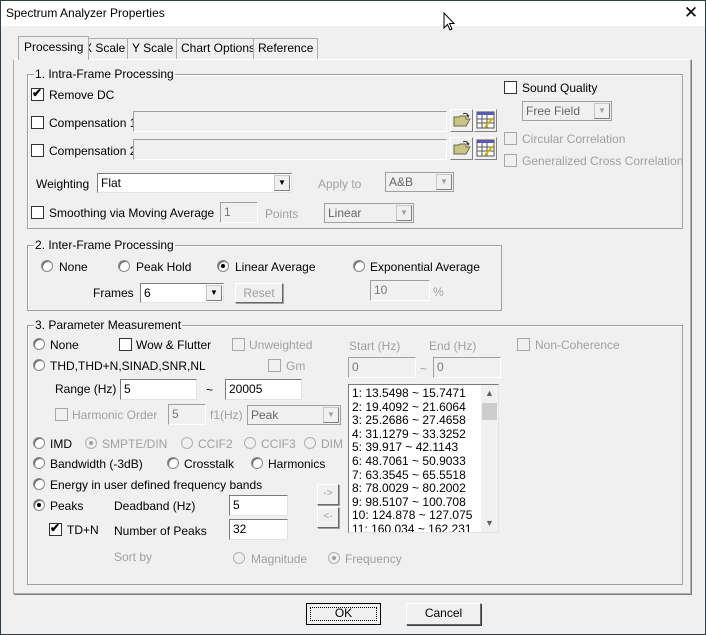 The height and width of the screenshot is (635, 706). Describe the element at coordinates (438, 292) in the screenshot. I see `percent-label: %` at that location.